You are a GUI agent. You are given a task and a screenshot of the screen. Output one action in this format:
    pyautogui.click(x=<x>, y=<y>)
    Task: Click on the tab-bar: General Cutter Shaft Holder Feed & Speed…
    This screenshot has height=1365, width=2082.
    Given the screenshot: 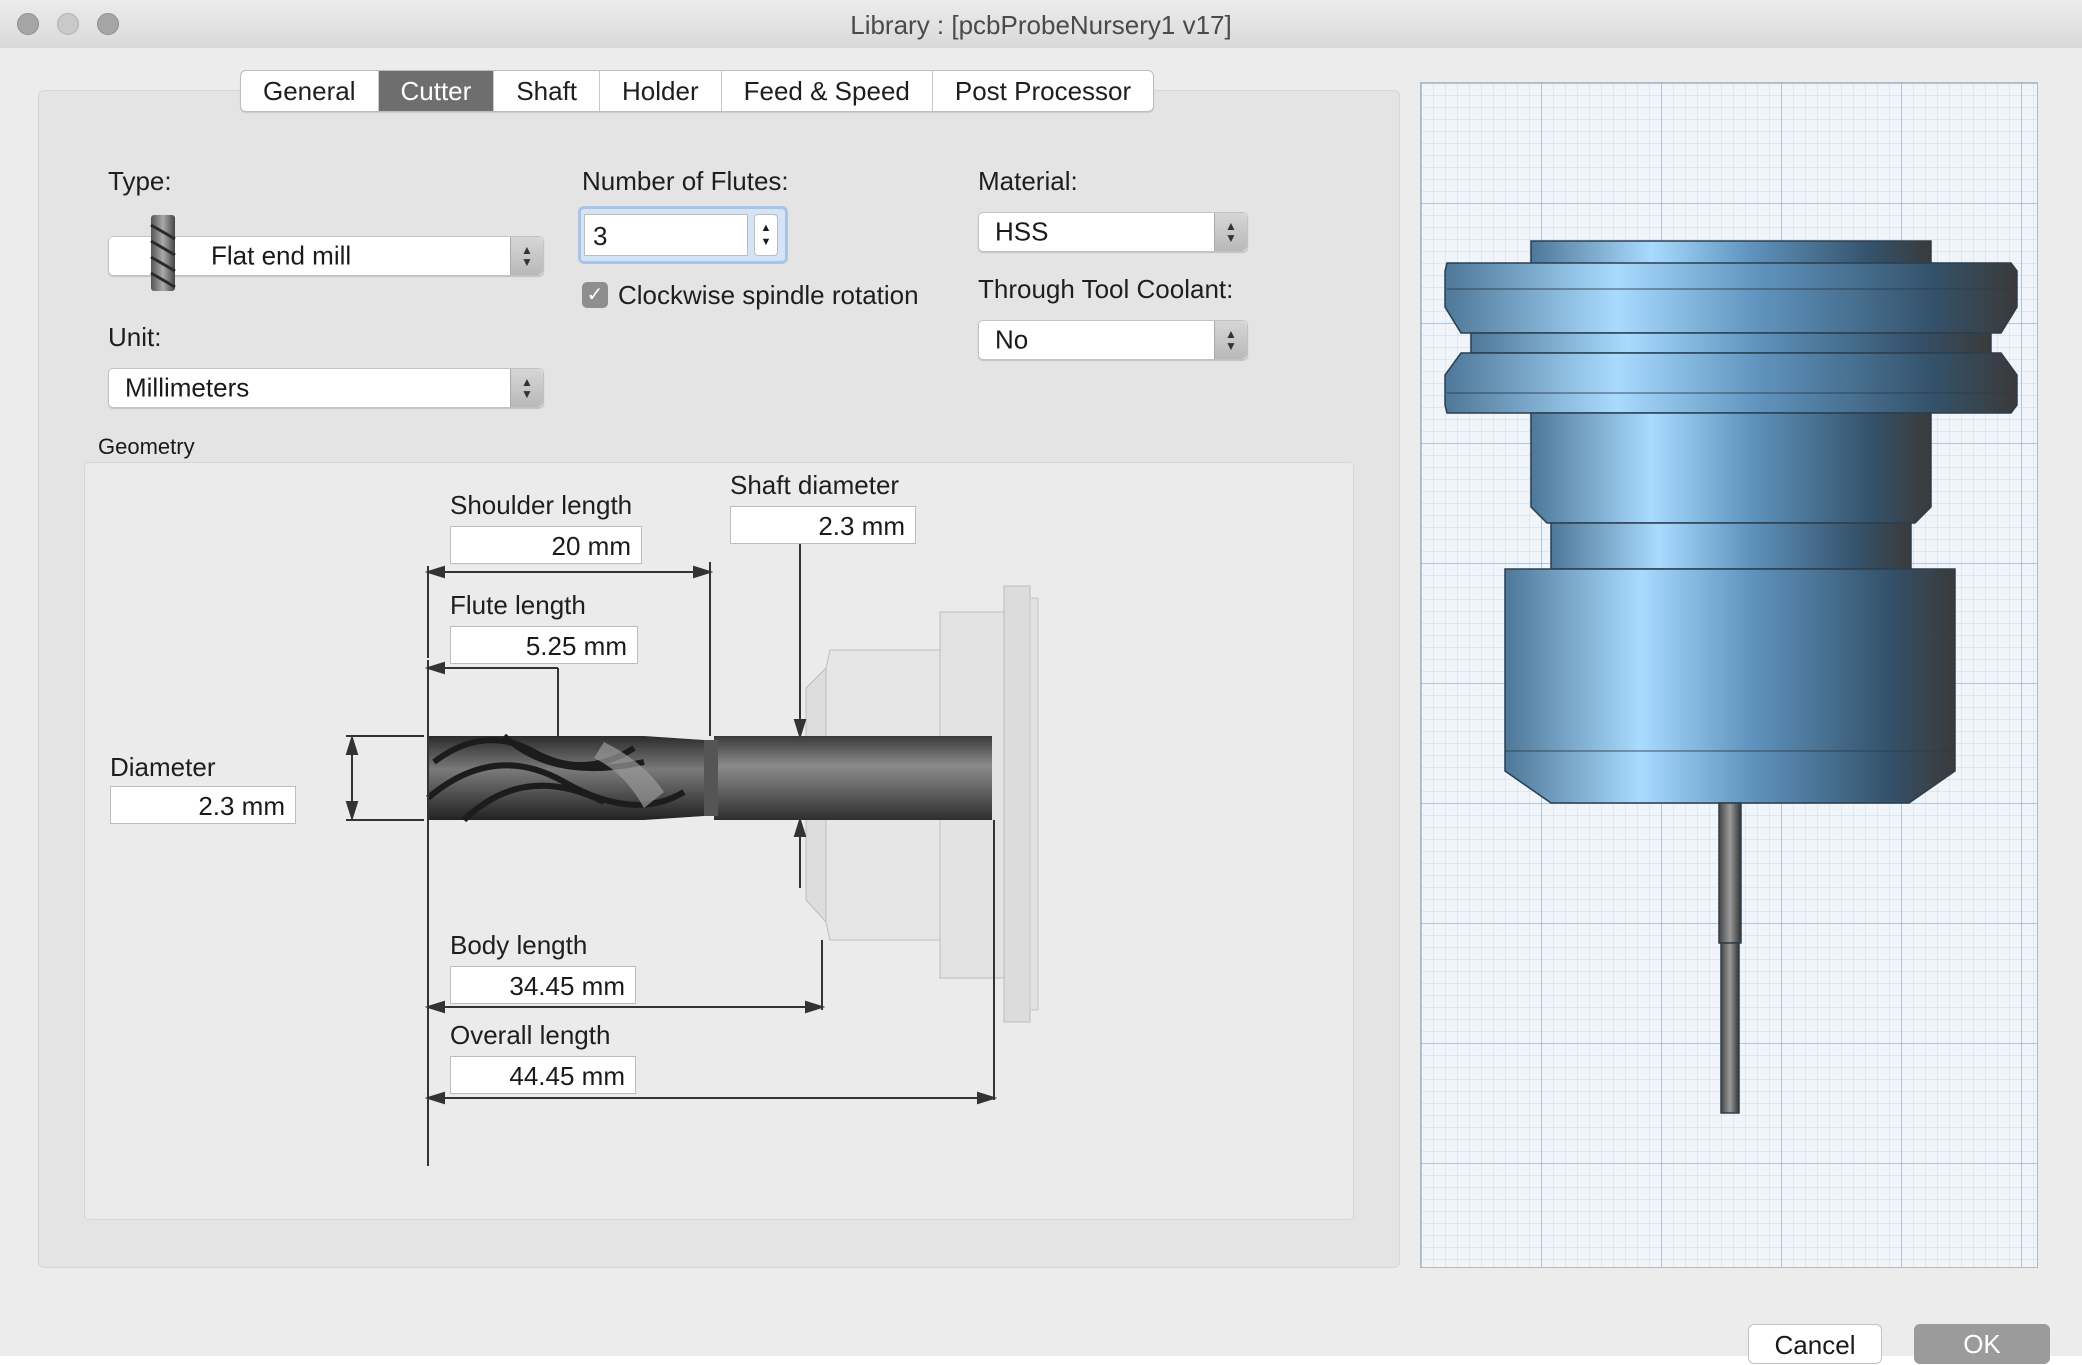 What is the action you would take?
    pyautogui.click(x=697, y=91)
    